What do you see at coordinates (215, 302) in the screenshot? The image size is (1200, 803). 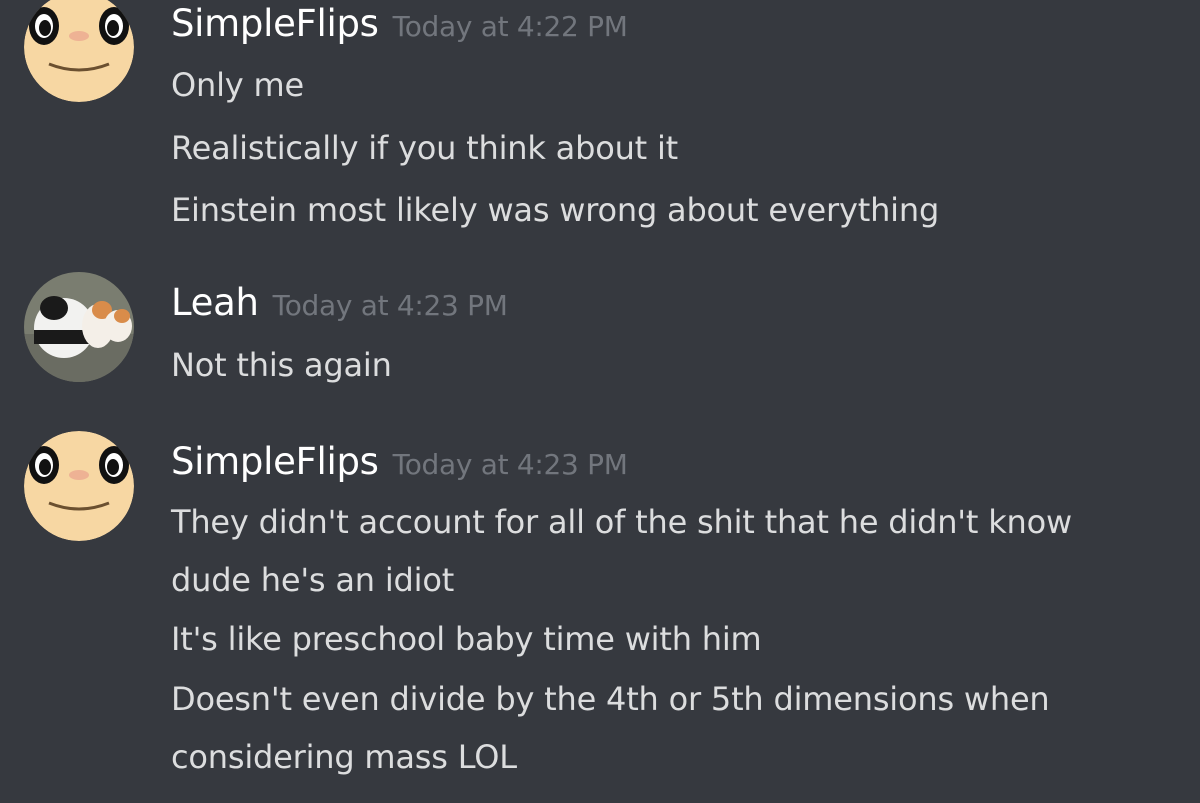 I see `username: Leah` at bounding box center [215, 302].